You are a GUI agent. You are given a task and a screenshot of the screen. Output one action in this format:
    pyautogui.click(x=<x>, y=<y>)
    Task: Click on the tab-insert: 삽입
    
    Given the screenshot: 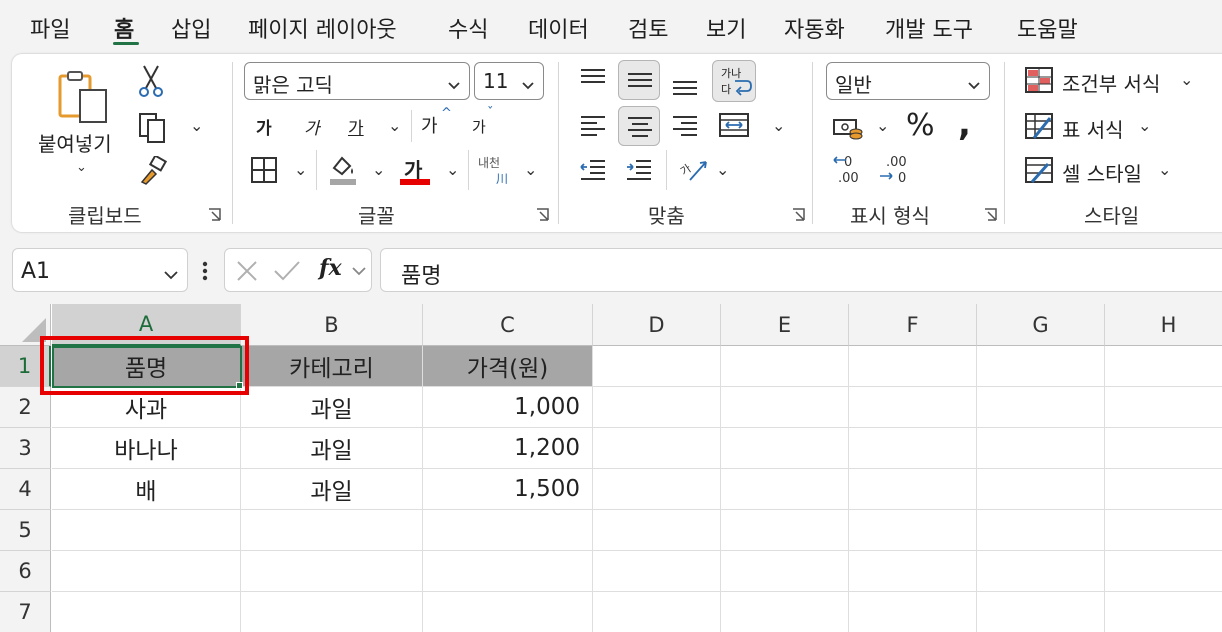 What is the action you would take?
    pyautogui.click(x=191, y=28)
    